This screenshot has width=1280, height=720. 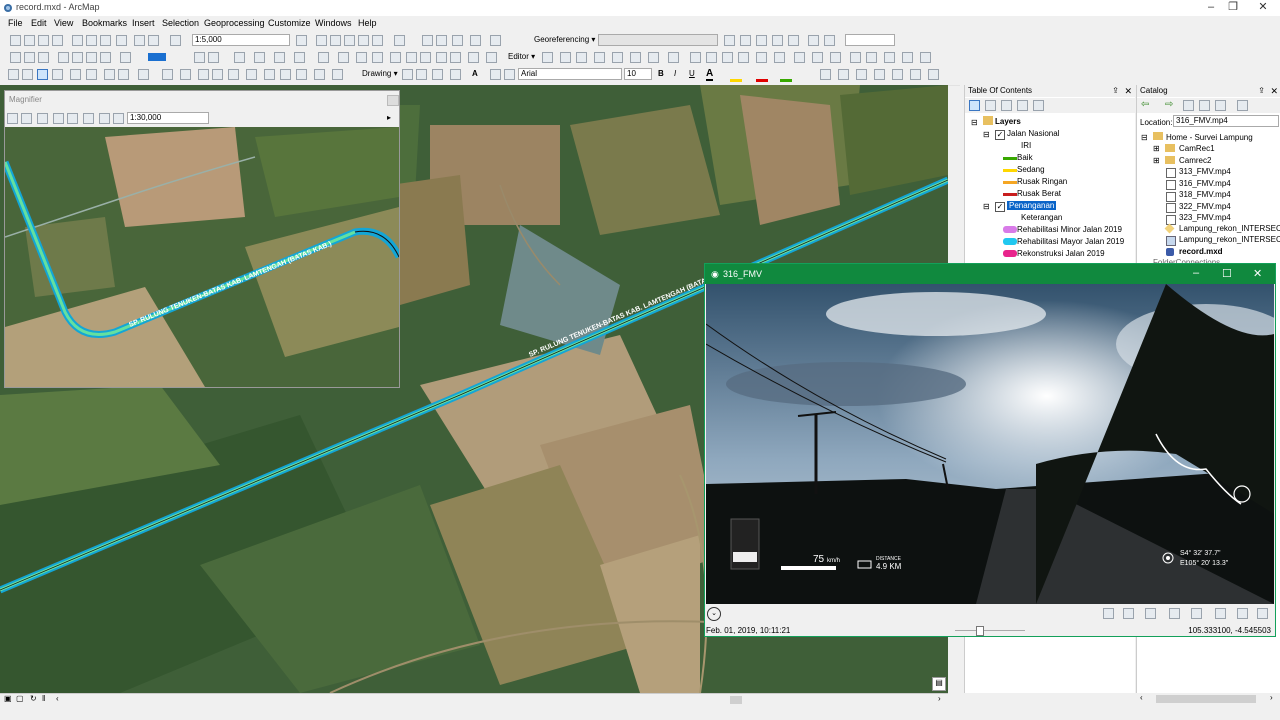 What do you see at coordinates (234, 23) in the screenshot?
I see `menu-geoprocessing: Geoprocessing` at bounding box center [234, 23].